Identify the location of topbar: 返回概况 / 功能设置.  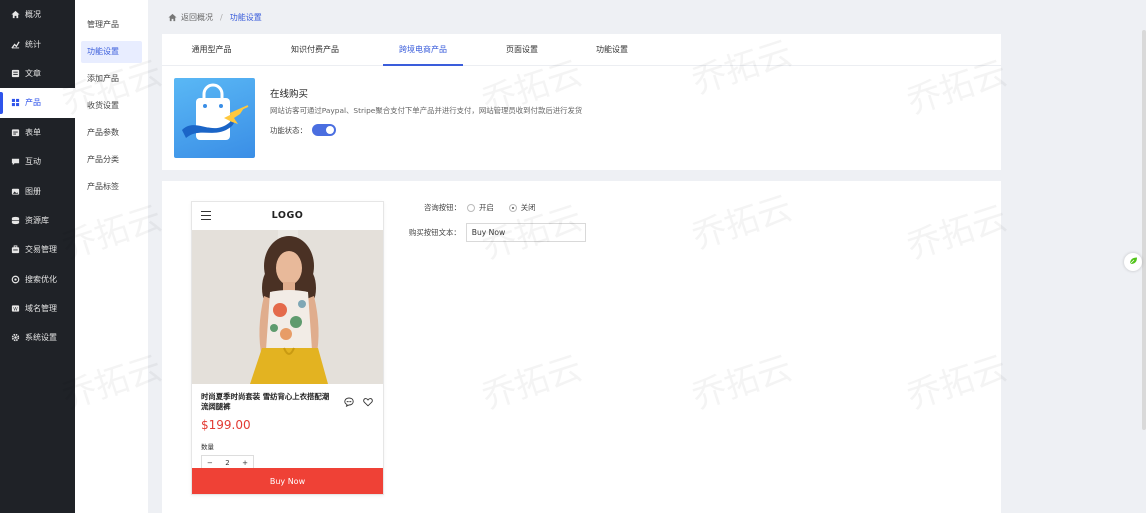
(647, 17).